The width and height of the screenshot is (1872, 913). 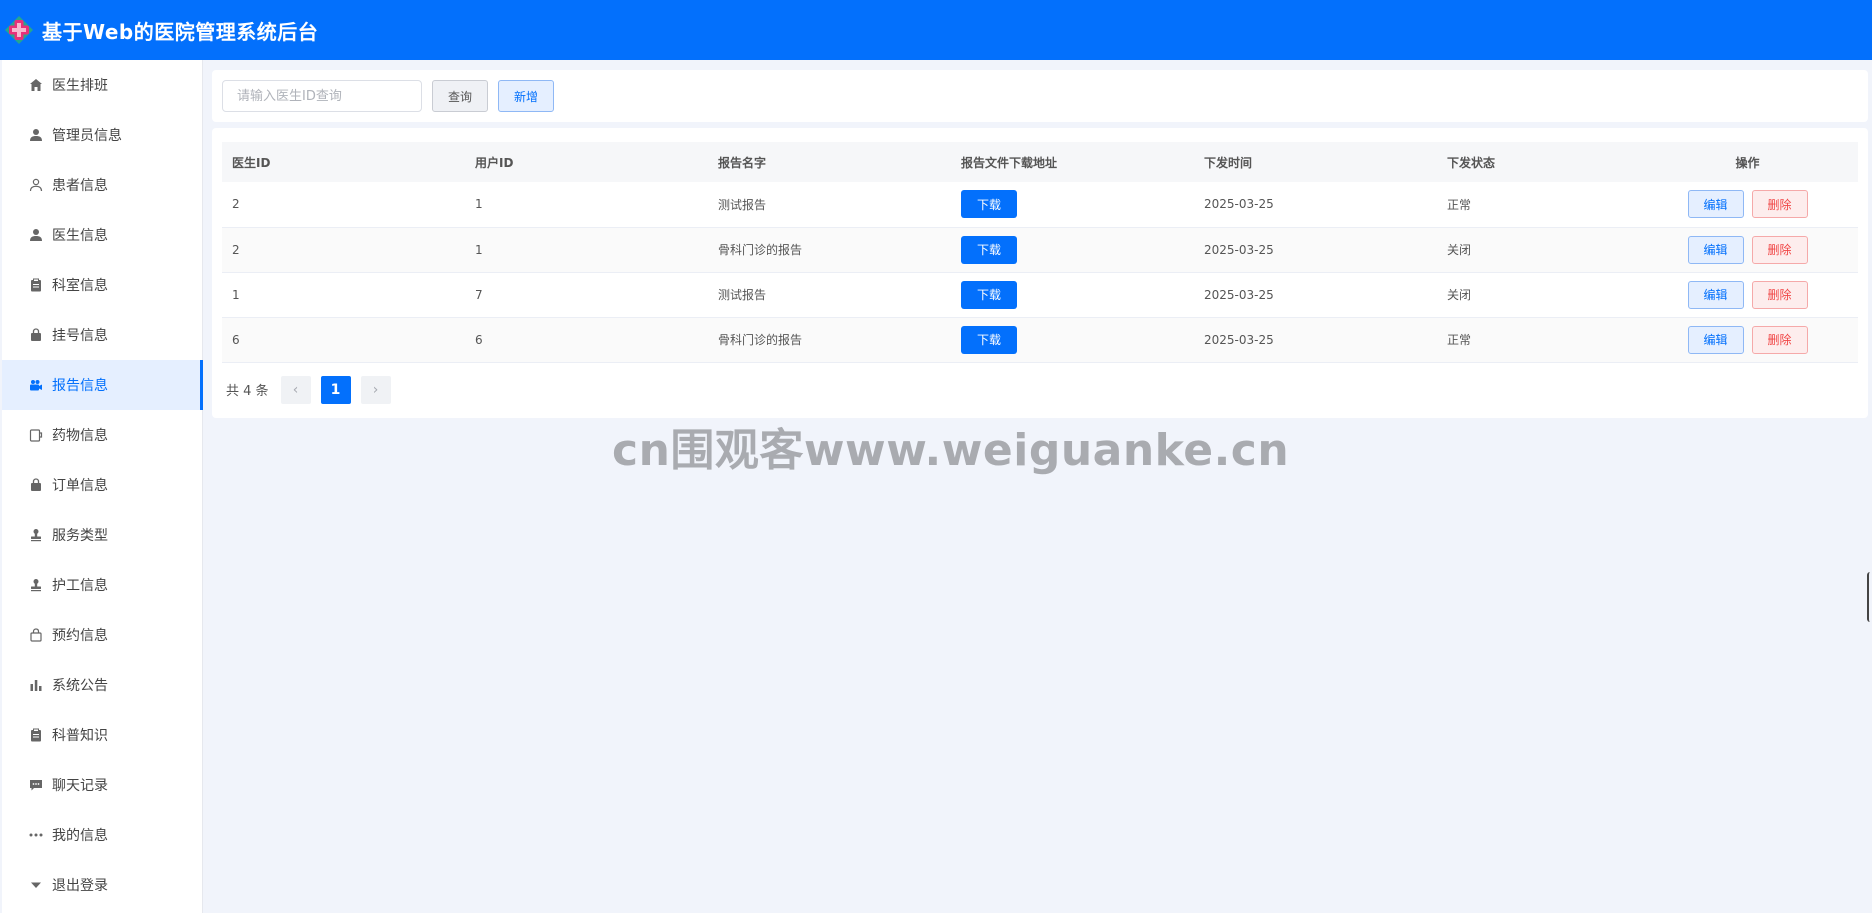 What do you see at coordinates (80, 586) in the screenshot?
I see `sidebar-item-label: 护工信息` at bounding box center [80, 586].